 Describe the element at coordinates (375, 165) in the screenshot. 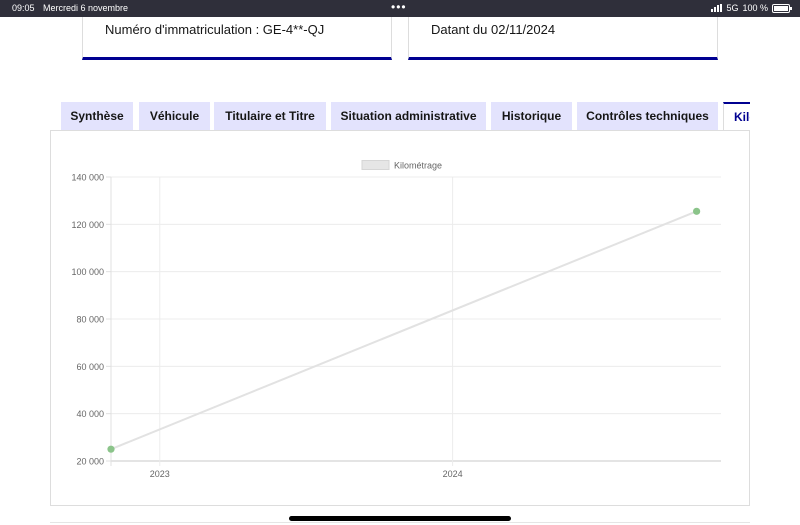

I see `legend-swatch` at that location.